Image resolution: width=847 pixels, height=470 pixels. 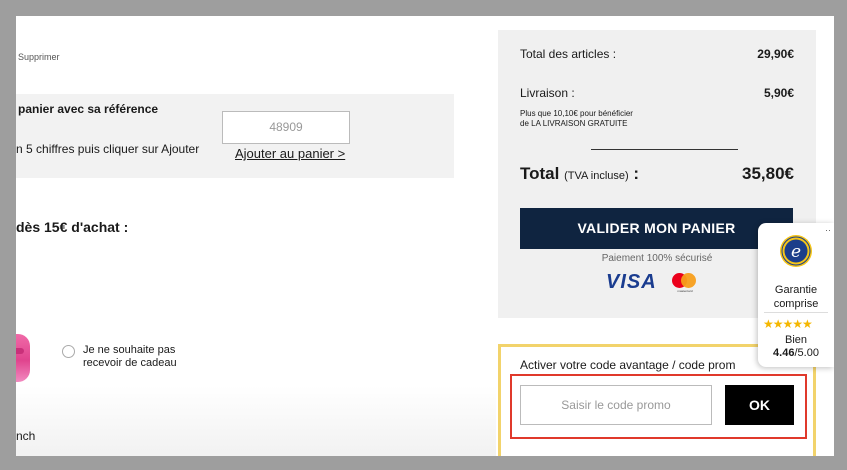 I want to click on badge-divider, so click(x=796, y=312).